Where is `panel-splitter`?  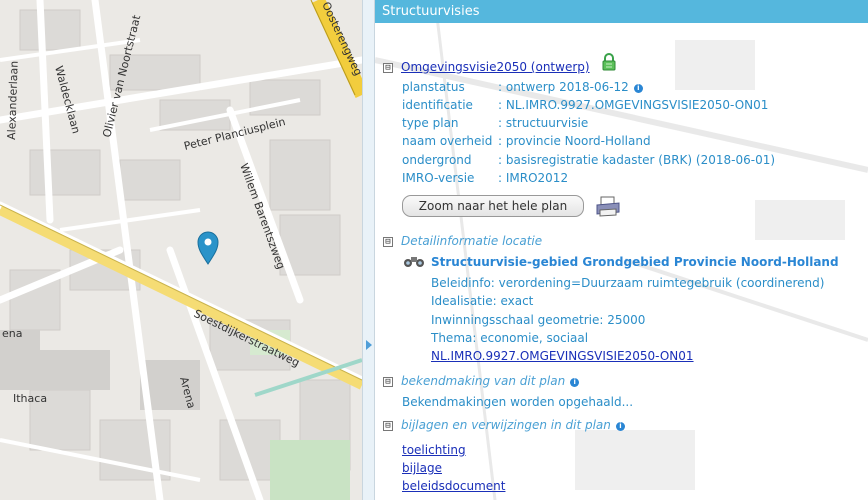 panel-splitter is located at coordinates (368, 250).